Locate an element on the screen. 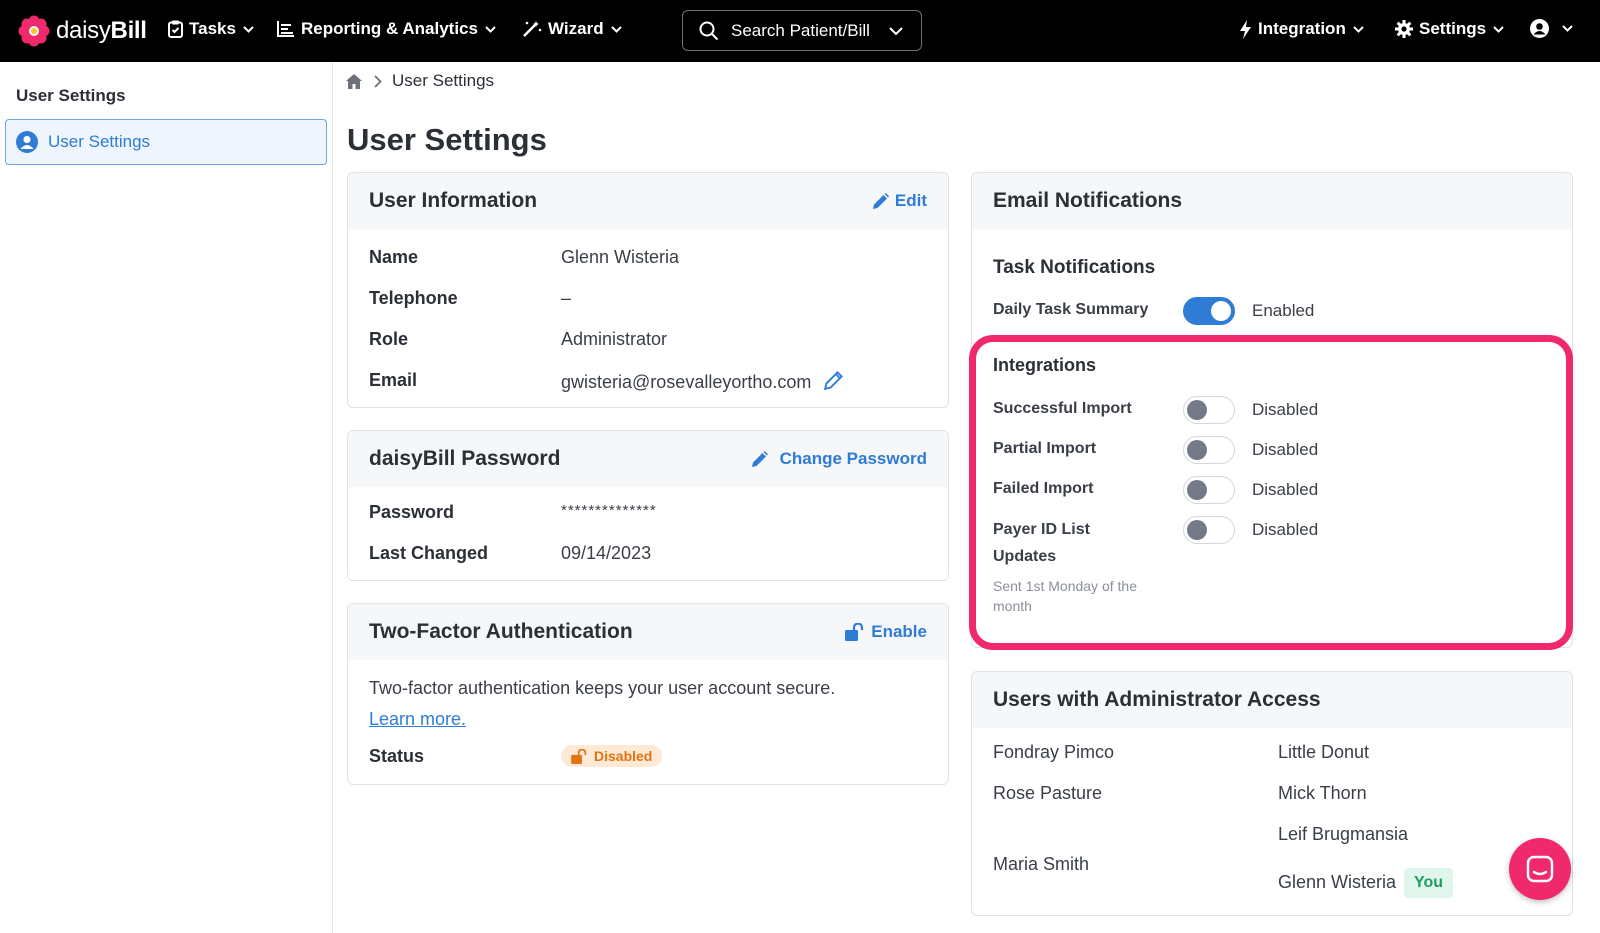 The width and height of the screenshot is (1600, 933). info-value: – is located at coordinates (566, 298).